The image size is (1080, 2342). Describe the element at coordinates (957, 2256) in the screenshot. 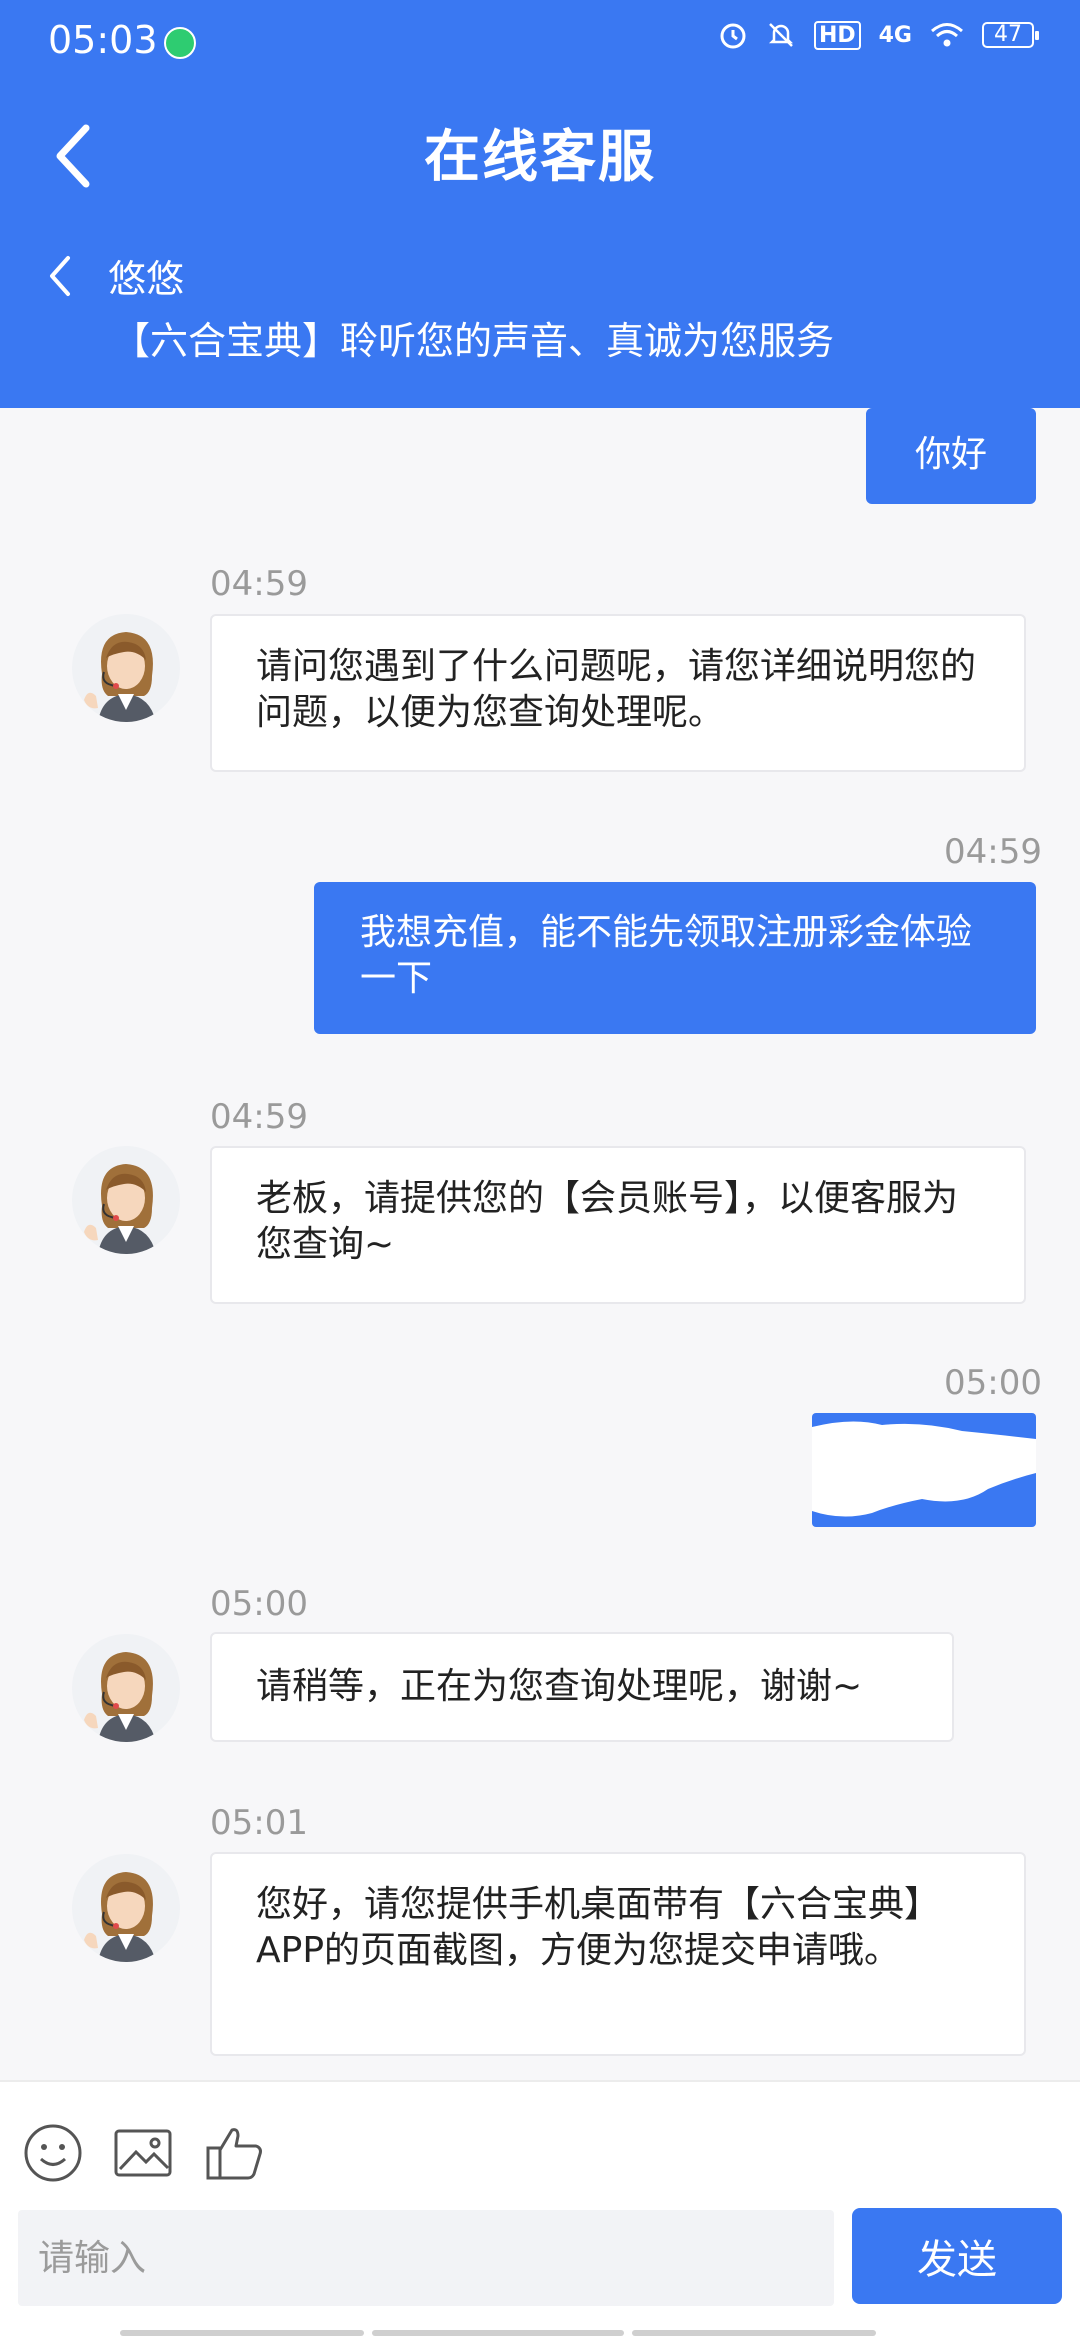

I see `send-button: 发送` at that location.